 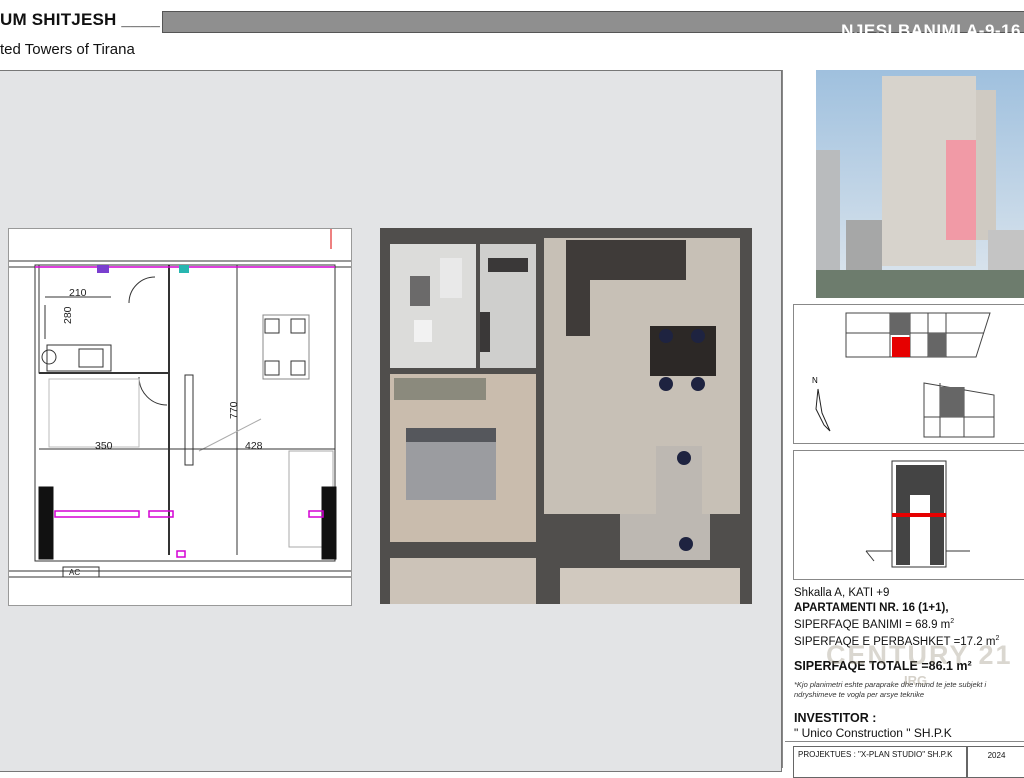 I want to click on apartment-number: APARTAMENTI NR. 16 (1+1),, so click(x=871, y=607).